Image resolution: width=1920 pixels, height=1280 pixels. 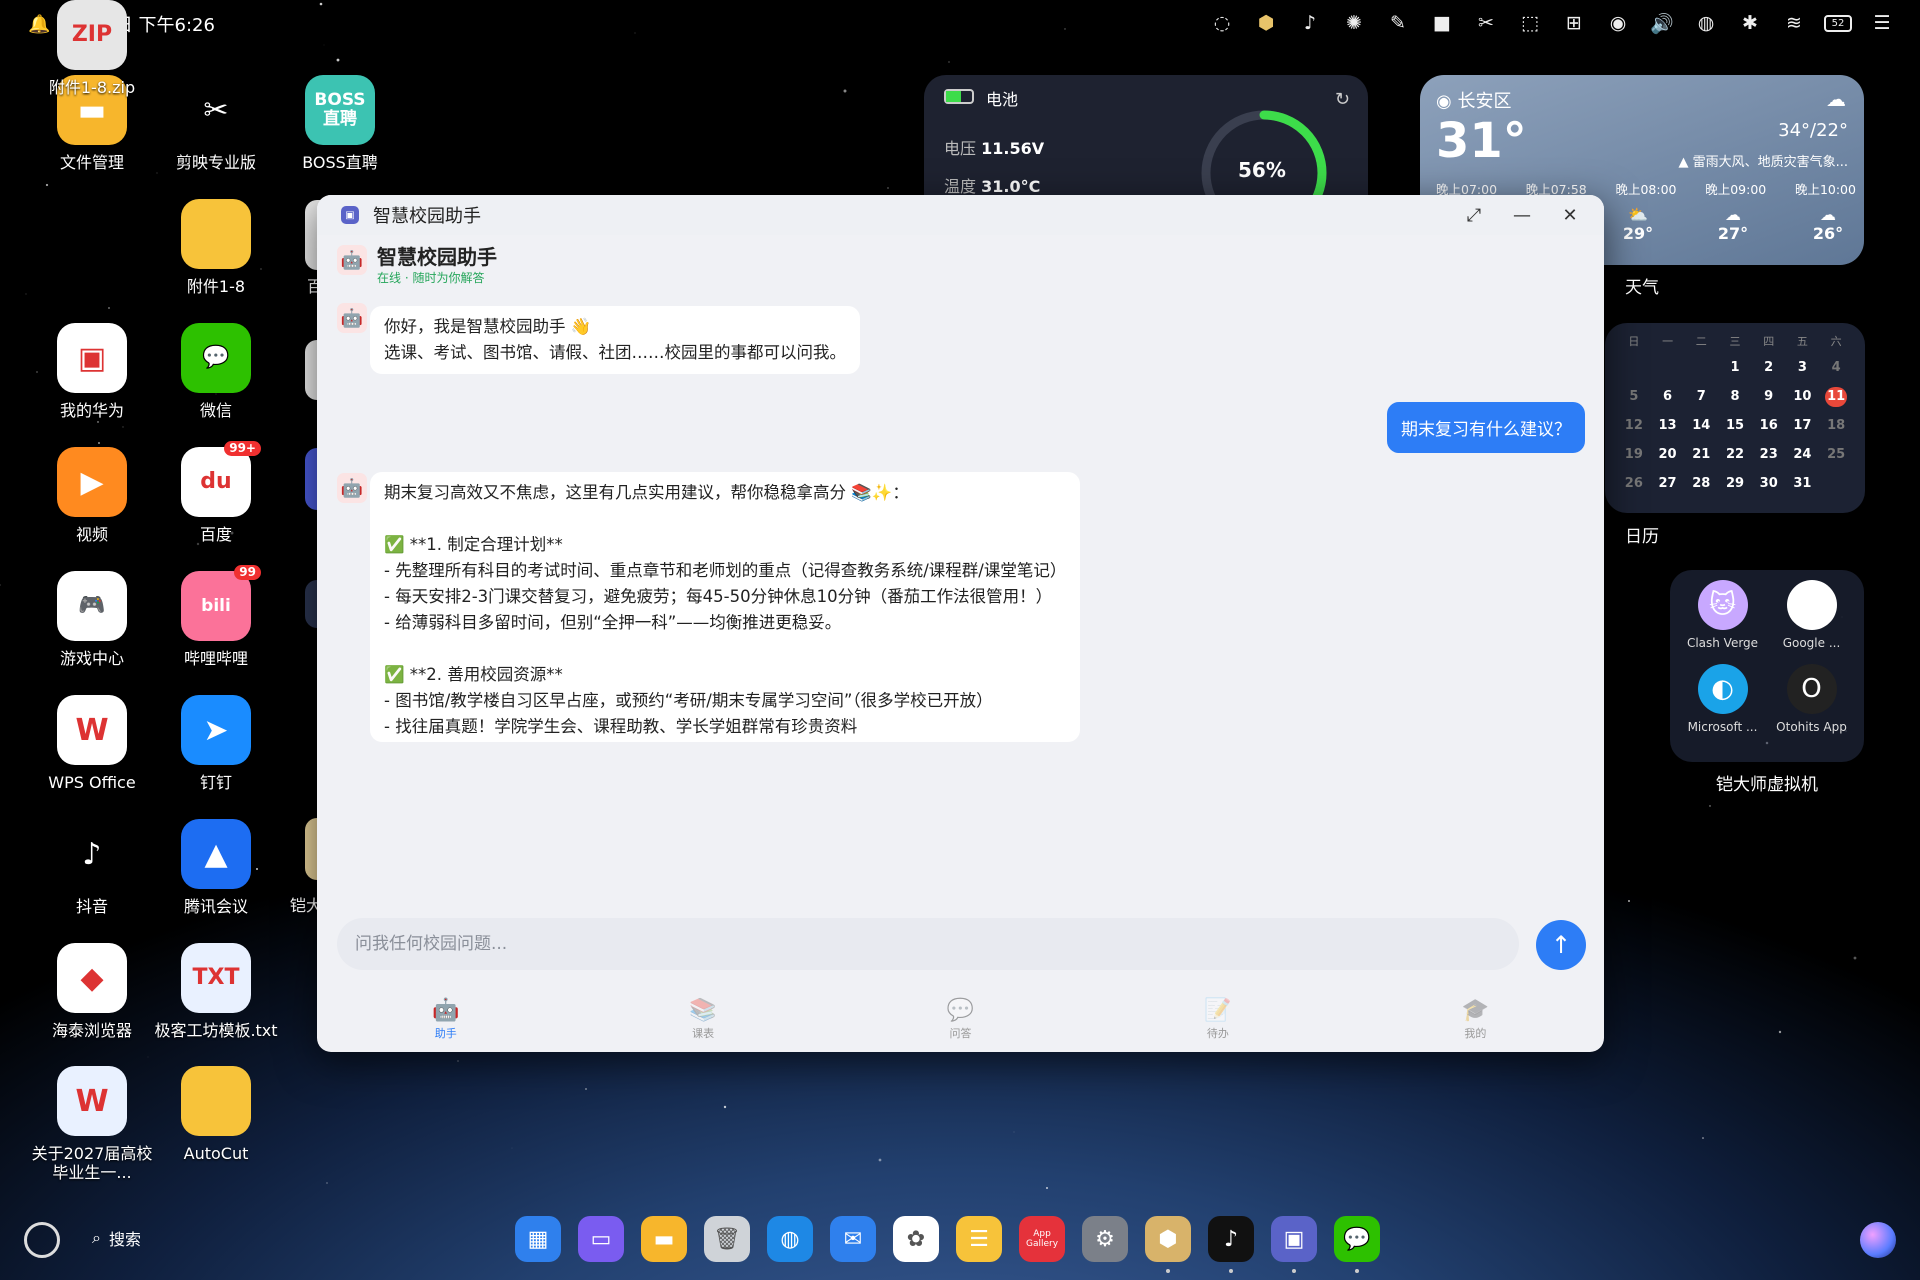 I want to click on calendar-day: 10, so click(x=1803, y=397).